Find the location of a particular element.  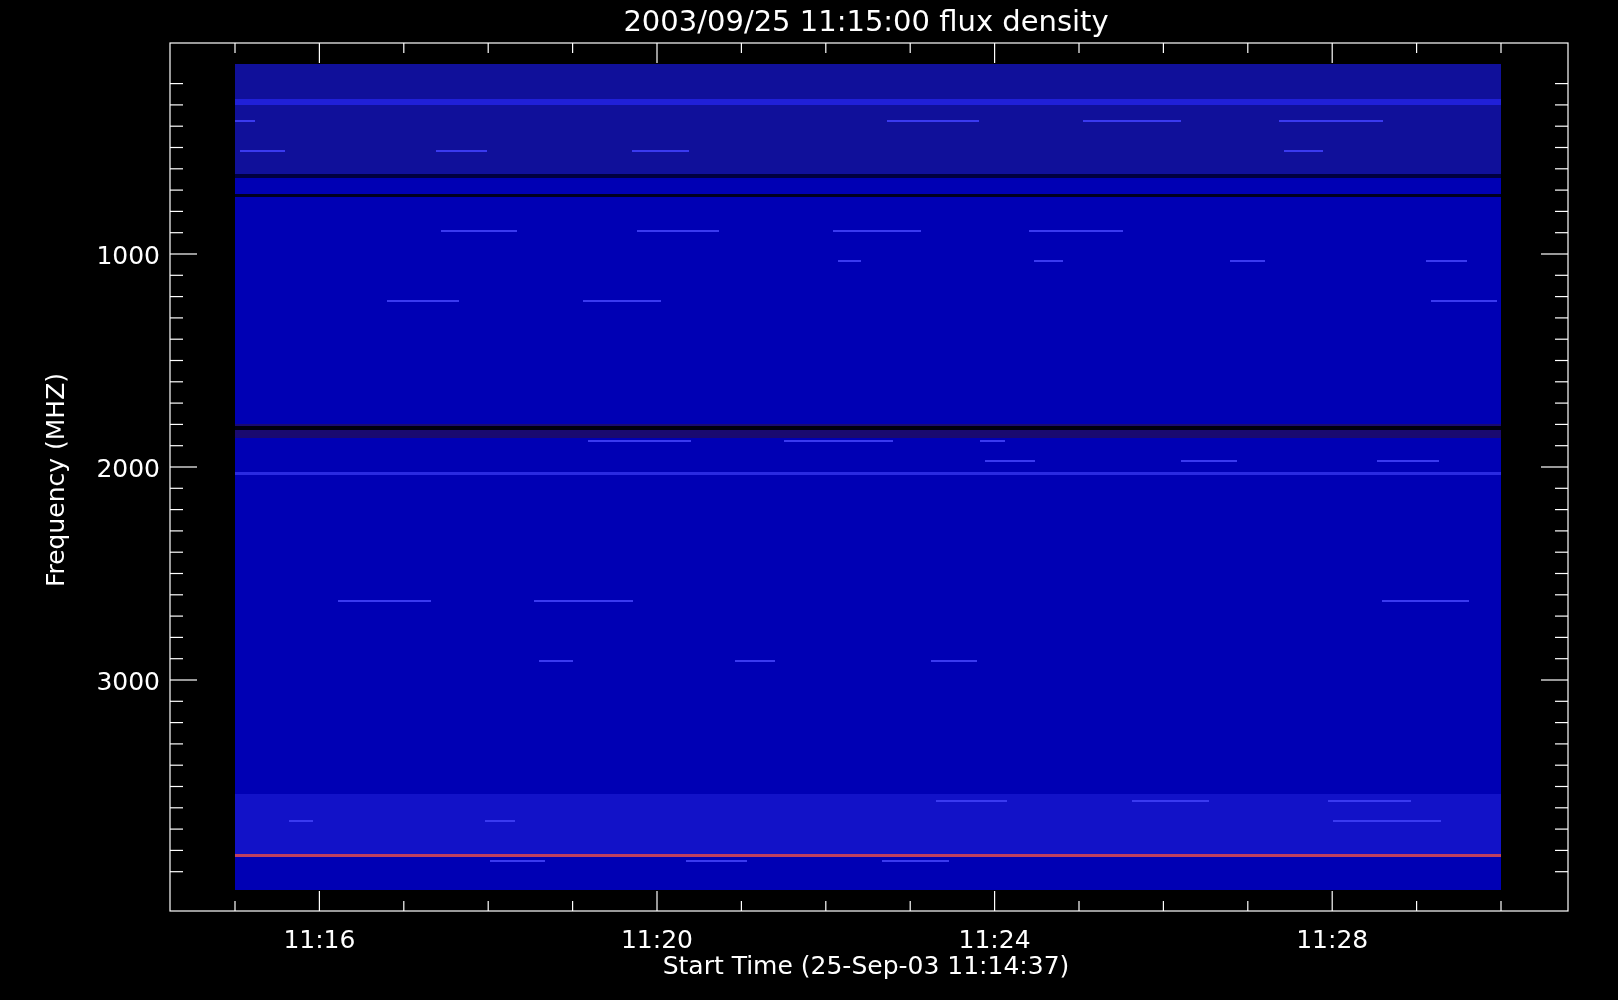

tick-label: 11:24 is located at coordinates (994, 939).